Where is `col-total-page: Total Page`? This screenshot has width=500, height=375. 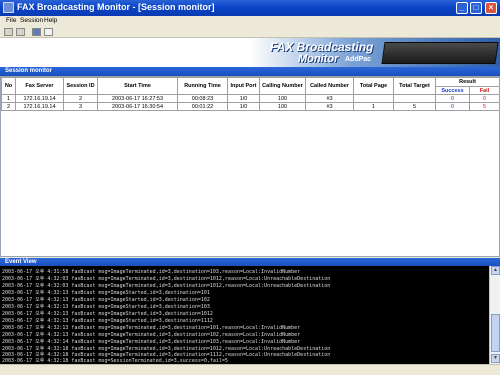
col-total-page: Total Page is located at coordinates (373, 86).